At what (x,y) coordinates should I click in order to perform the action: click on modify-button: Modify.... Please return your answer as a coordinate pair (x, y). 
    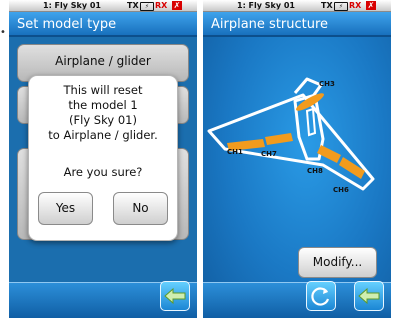
    Looking at the image, I should click on (337, 262).